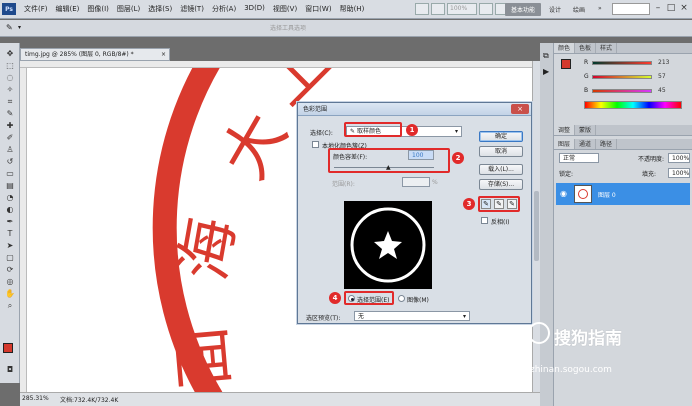 This screenshot has width=692, height=406. I want to click on document-tab: timg.jpg @ 285% (图层 0, RGB/8#) * ×, so click(95, 54).